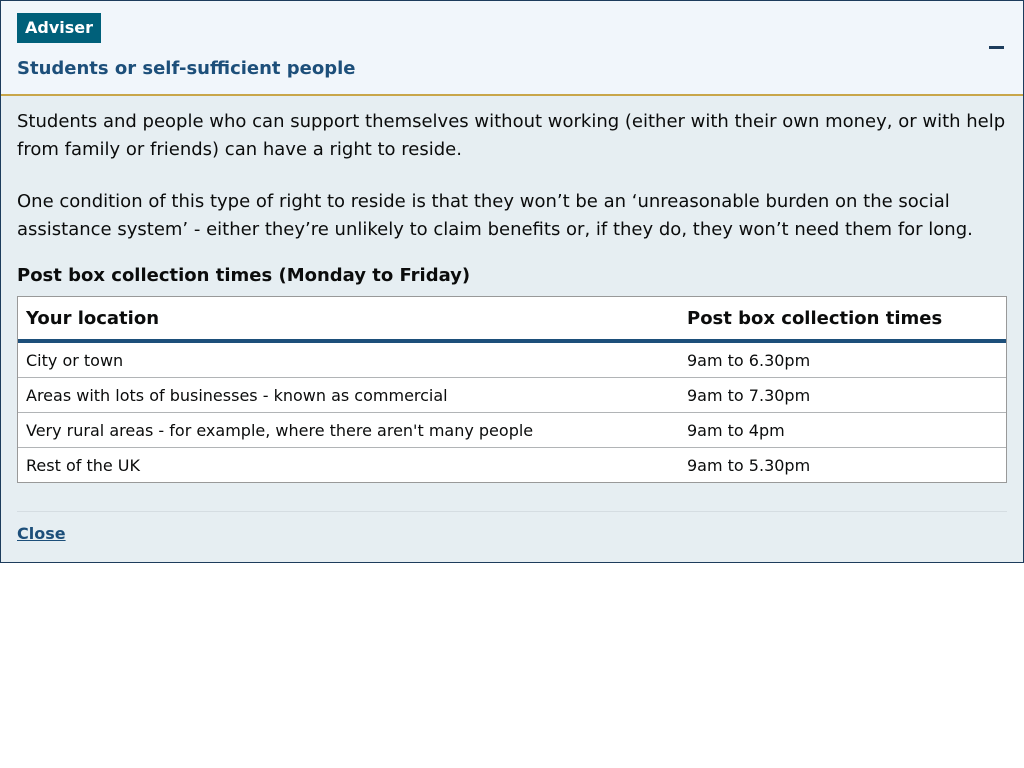 Image resolution: width=1024 pixels, height=768 pixels. Describe the element at coordinates (842, 395) in the screenshot. I see `times-cell: 9am to 7.30pm` at that location.